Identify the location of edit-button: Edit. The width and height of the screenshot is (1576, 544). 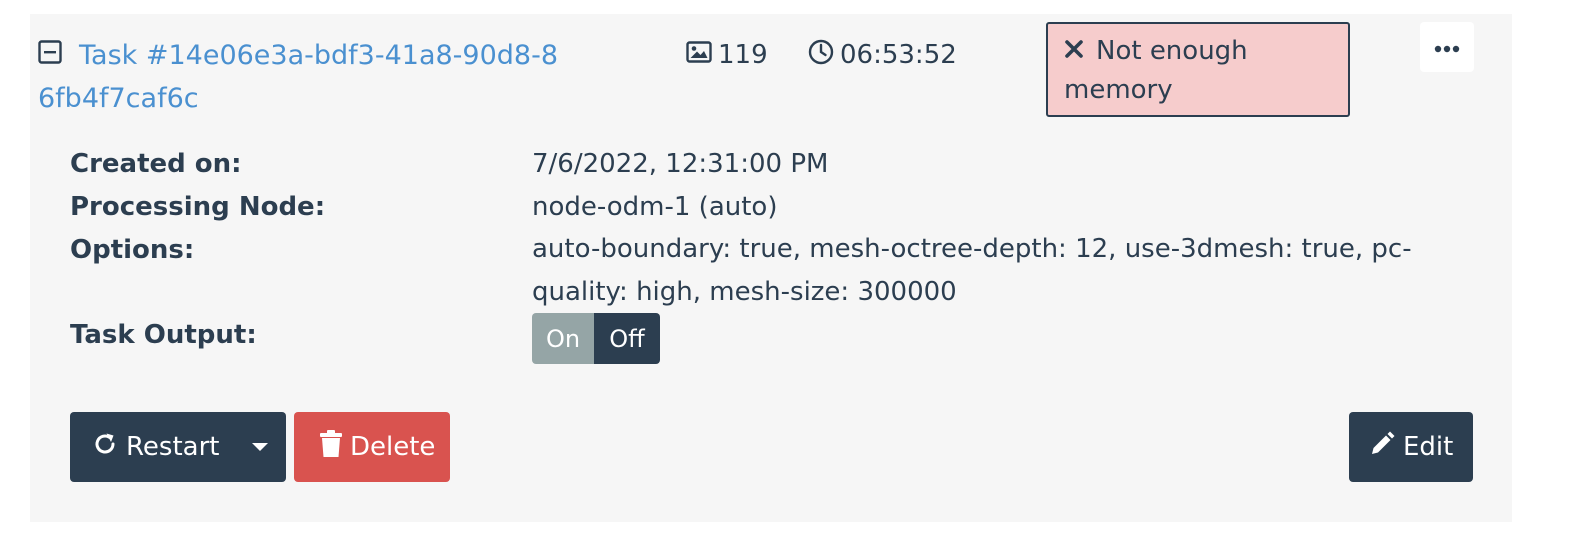
(1411, 447).